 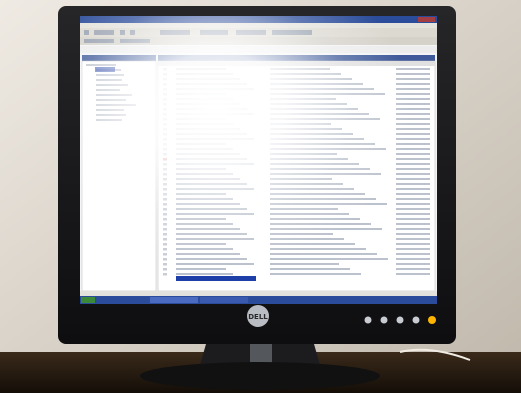 What do you see at coordinates (258, 317) in the screenshot?
I see `dell-logo-text: DELL` at bounding box center [258, 317].